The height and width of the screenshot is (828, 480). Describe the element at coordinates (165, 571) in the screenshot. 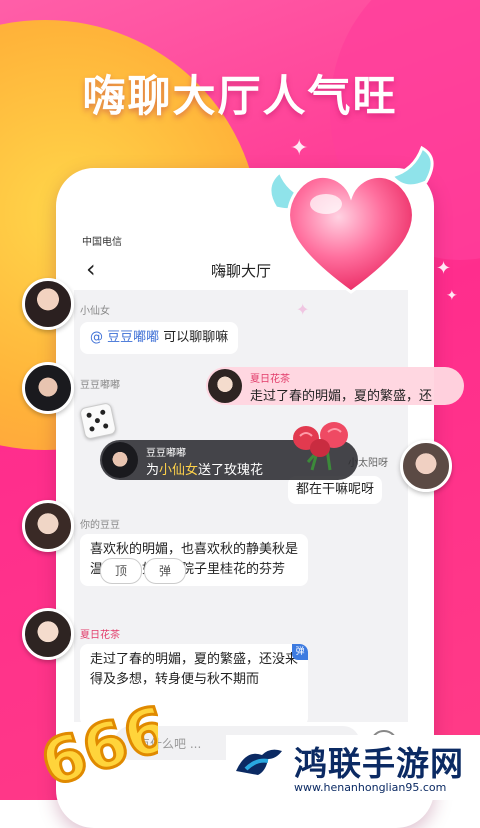

I see `quick-tag-button: 弹` at that location.